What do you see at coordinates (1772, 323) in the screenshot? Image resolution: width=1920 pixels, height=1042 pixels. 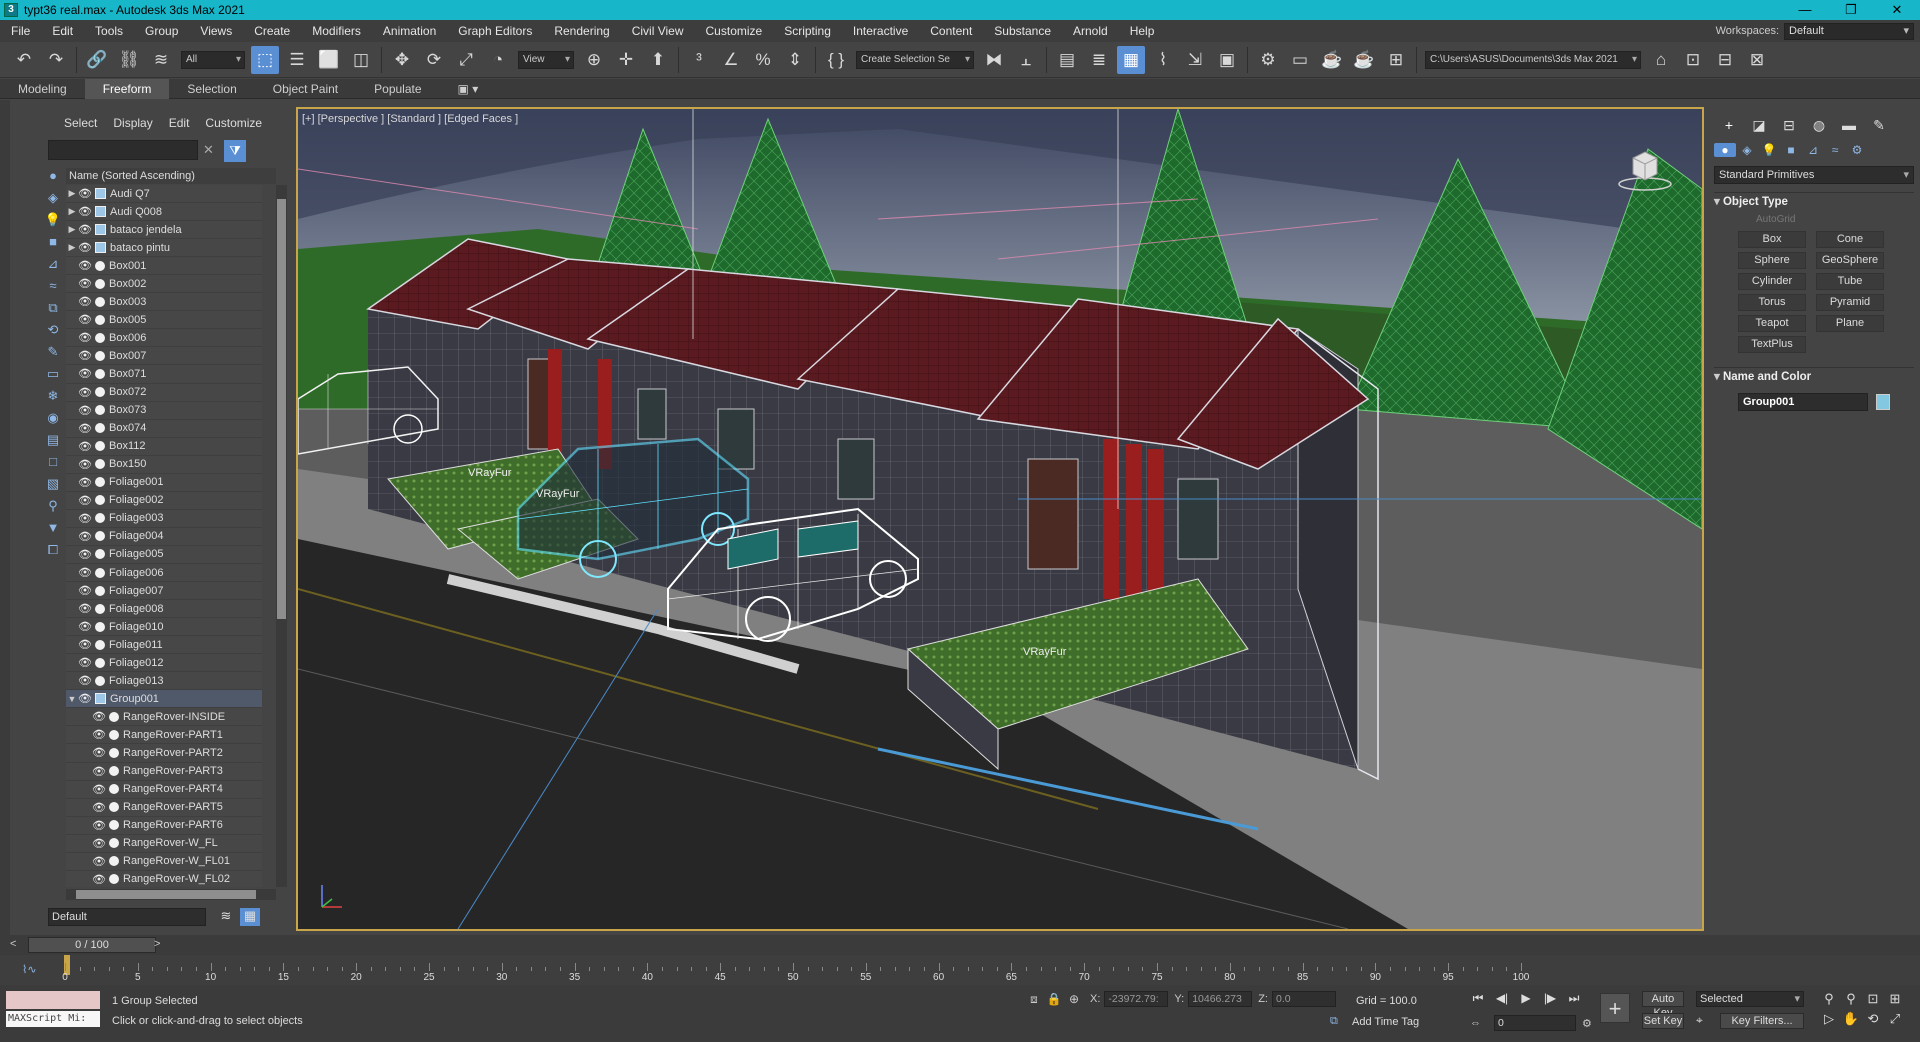 I see `teapot-button: Teapot` at bounding box center [1772, 323].